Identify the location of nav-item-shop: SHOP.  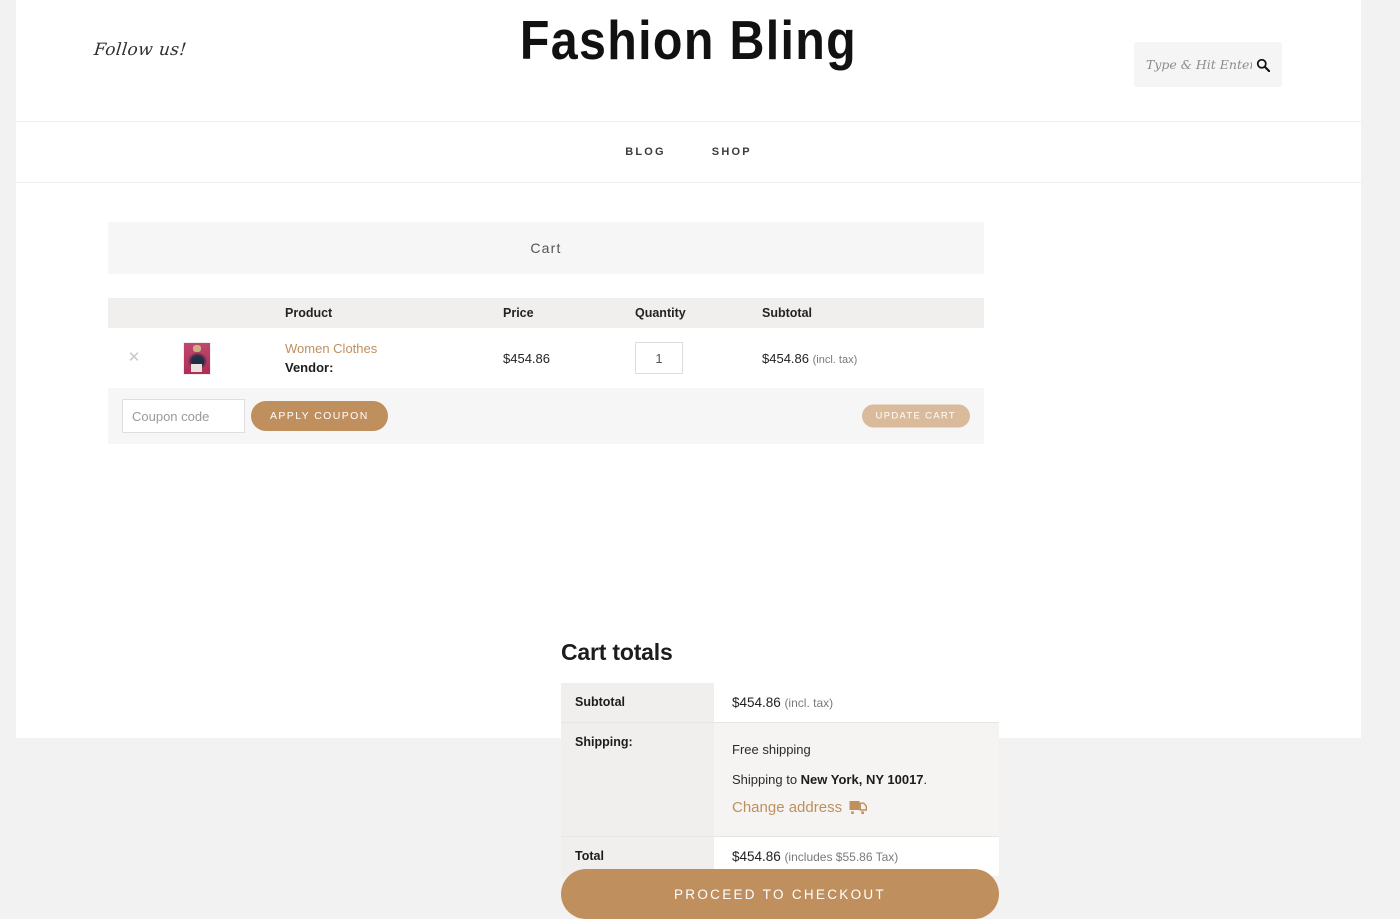
(732, 152).